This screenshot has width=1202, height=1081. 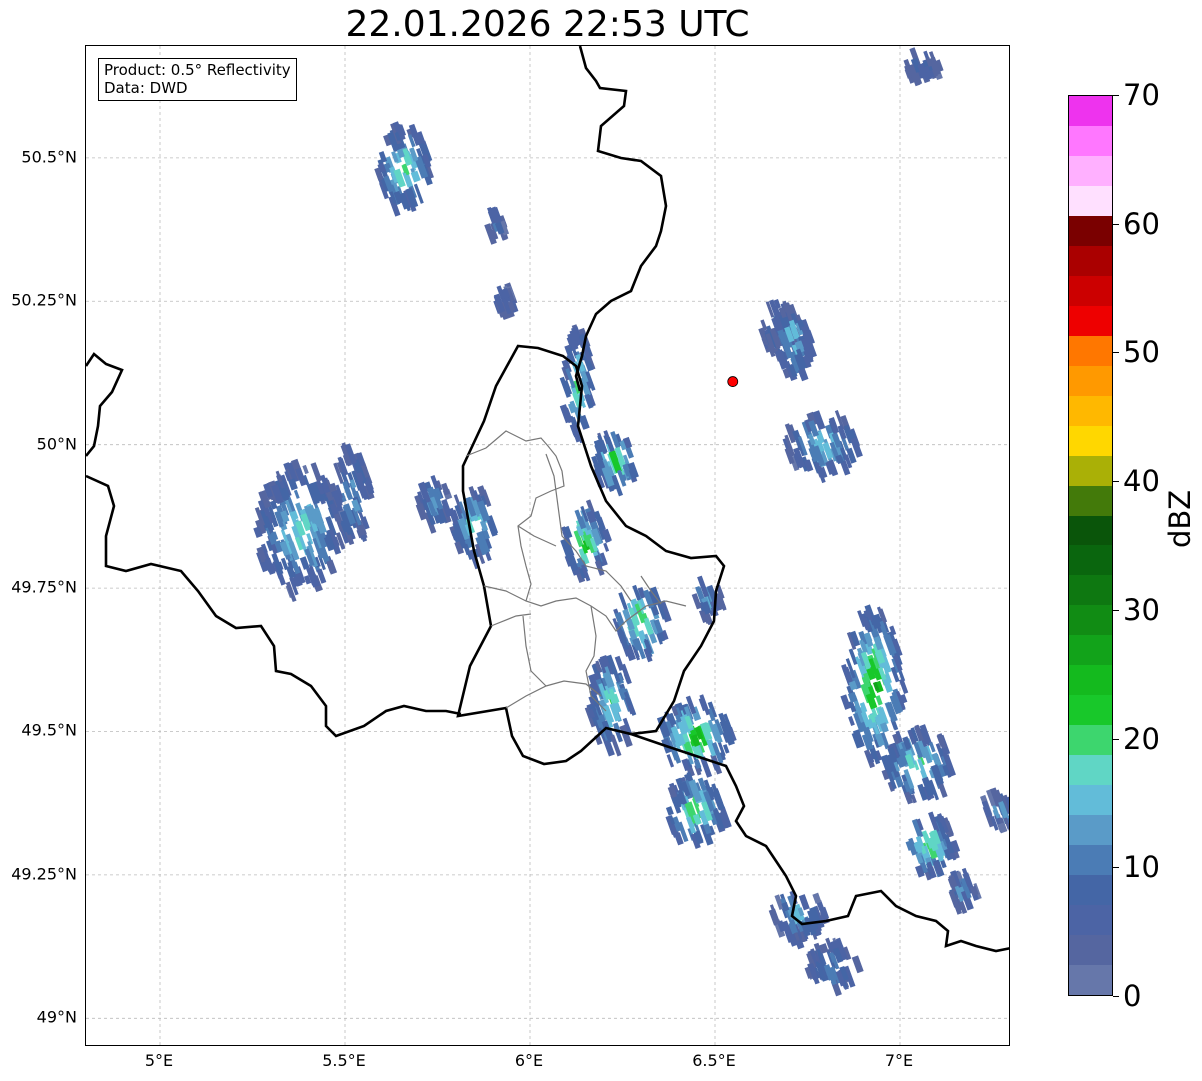 What do you see at coordinates (56, 1017) in the screenshot?
I see `lat-tick-label: 49°N` at bounding box center [56, 1017].